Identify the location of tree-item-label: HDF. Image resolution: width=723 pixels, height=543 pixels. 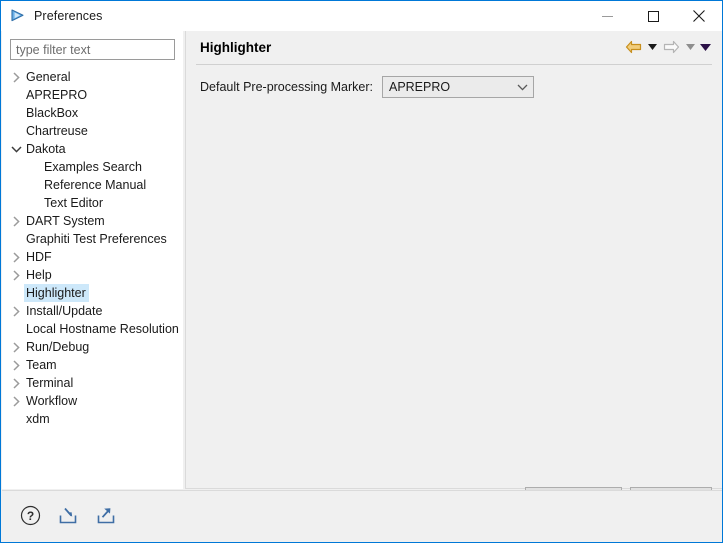
(39, 257).